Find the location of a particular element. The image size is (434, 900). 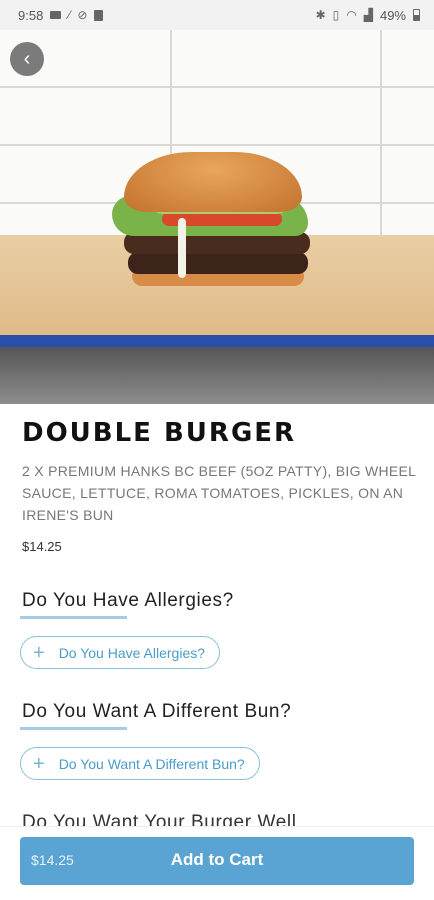

add-to-cart-label: Add to Cart is located at coordinates (217, 859).